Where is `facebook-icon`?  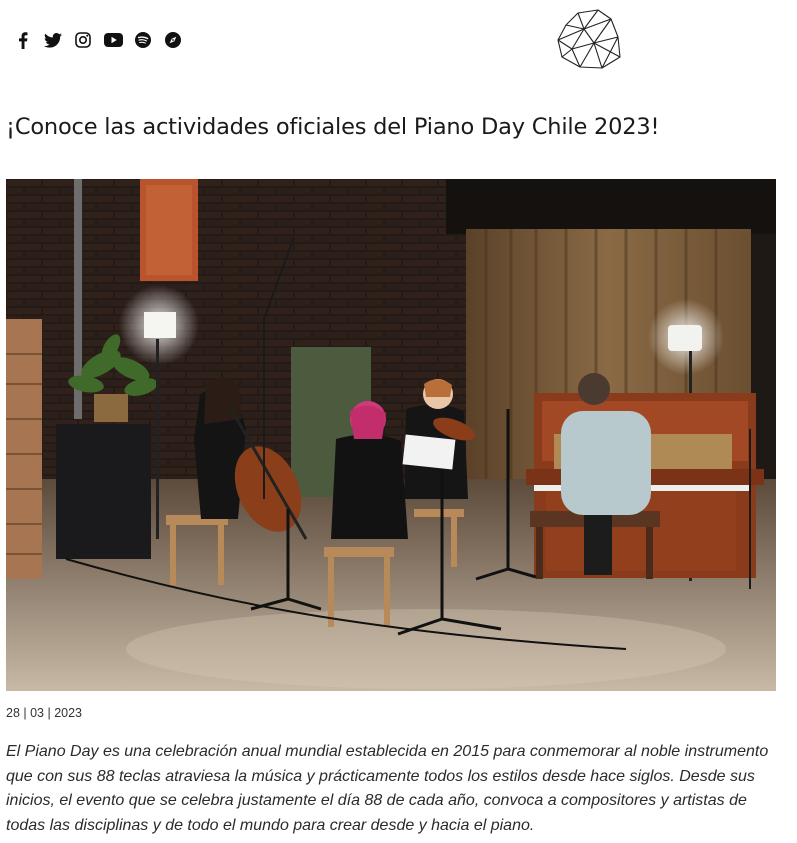 facebook-icon is located at coordinates (23, 40).